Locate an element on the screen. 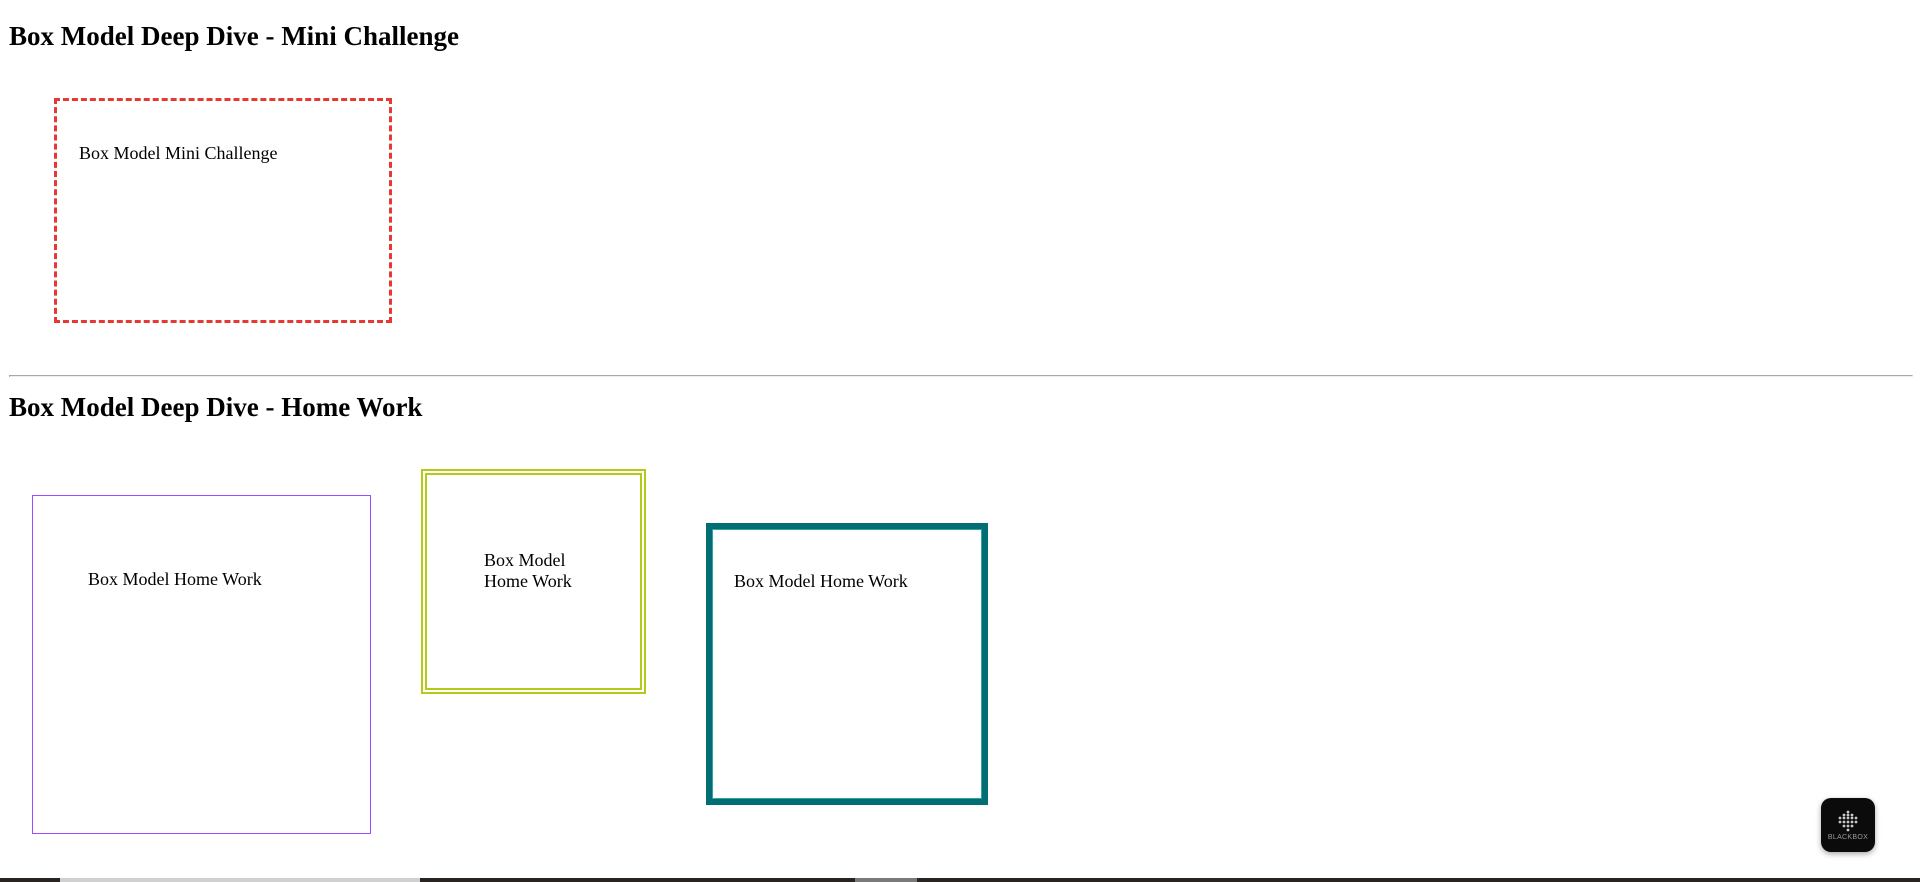  home-work-box-3: Box Model Home Work is located at coordinates (847, 664).